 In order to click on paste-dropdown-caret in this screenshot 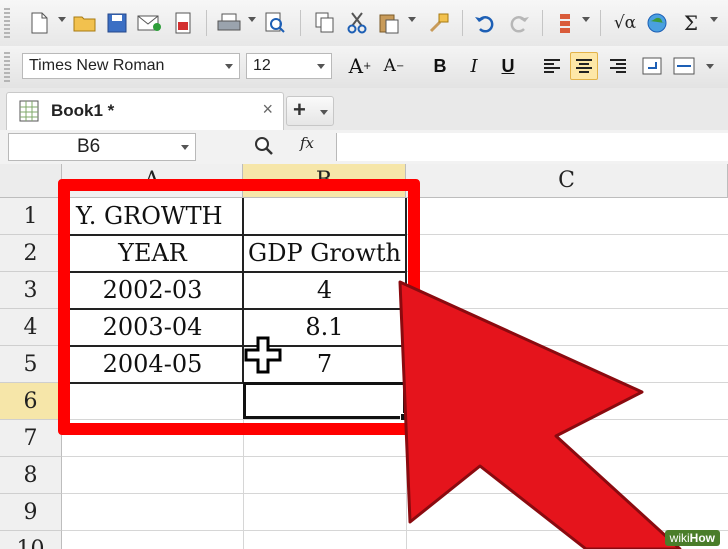, I will do `click(412, 19)`.